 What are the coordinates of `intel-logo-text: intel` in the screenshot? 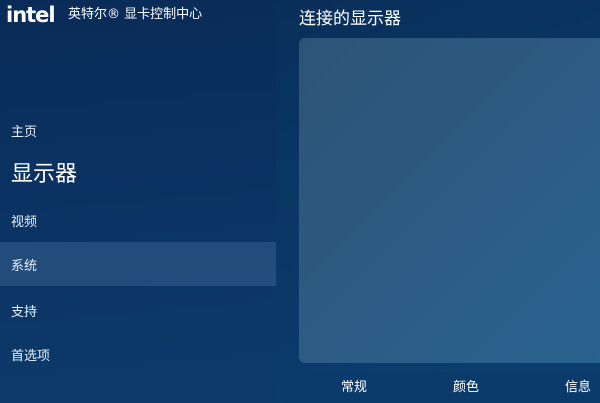 It's located at (31, 15).